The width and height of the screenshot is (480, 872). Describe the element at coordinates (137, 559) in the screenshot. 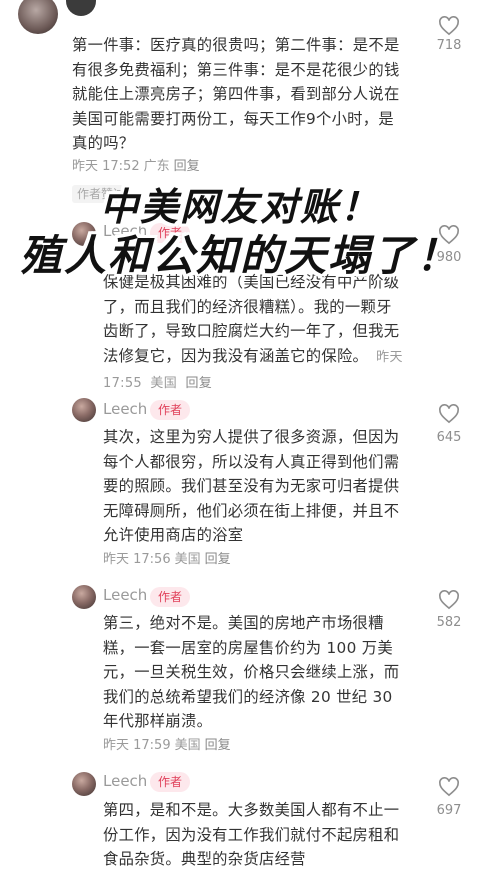

I see `comment-time: 昨天 17:56` at that location.